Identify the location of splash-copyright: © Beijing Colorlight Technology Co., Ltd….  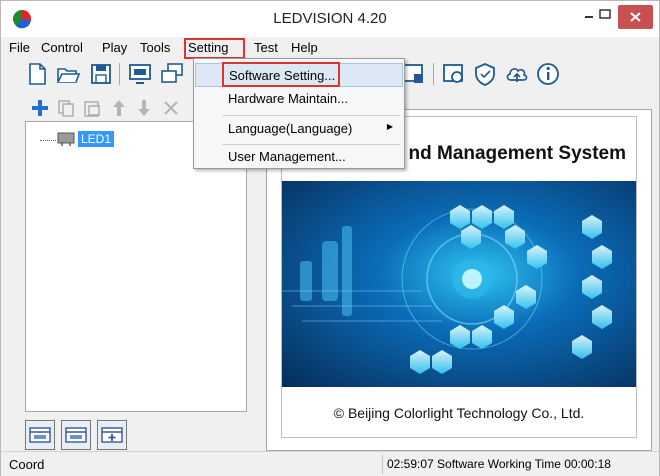
(459, 413).